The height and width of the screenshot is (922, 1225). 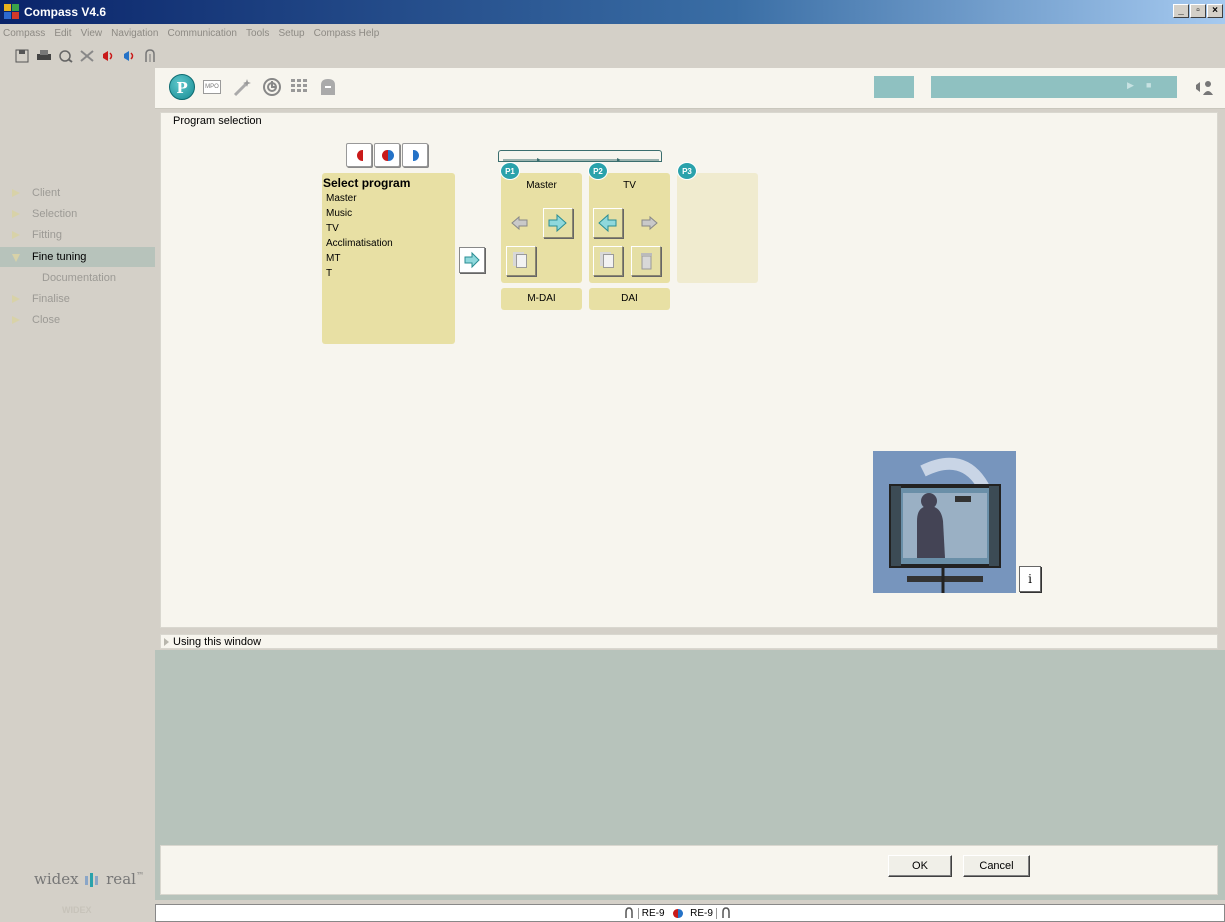 What do you see at coordinates (47, 235) in the screenshot?
I see `sidebar-item-label: Fitting` at bounding box center [47, 235].